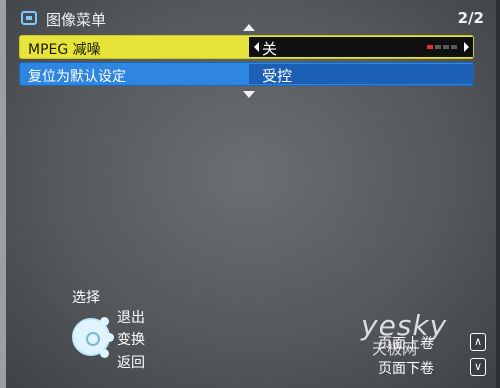 This screenshot has height=388, width=500. What do you see at coordinates (406, 369) in the screenshot?
I see `page-down-hint: 页面下卷` at bounding box center [406, 369].